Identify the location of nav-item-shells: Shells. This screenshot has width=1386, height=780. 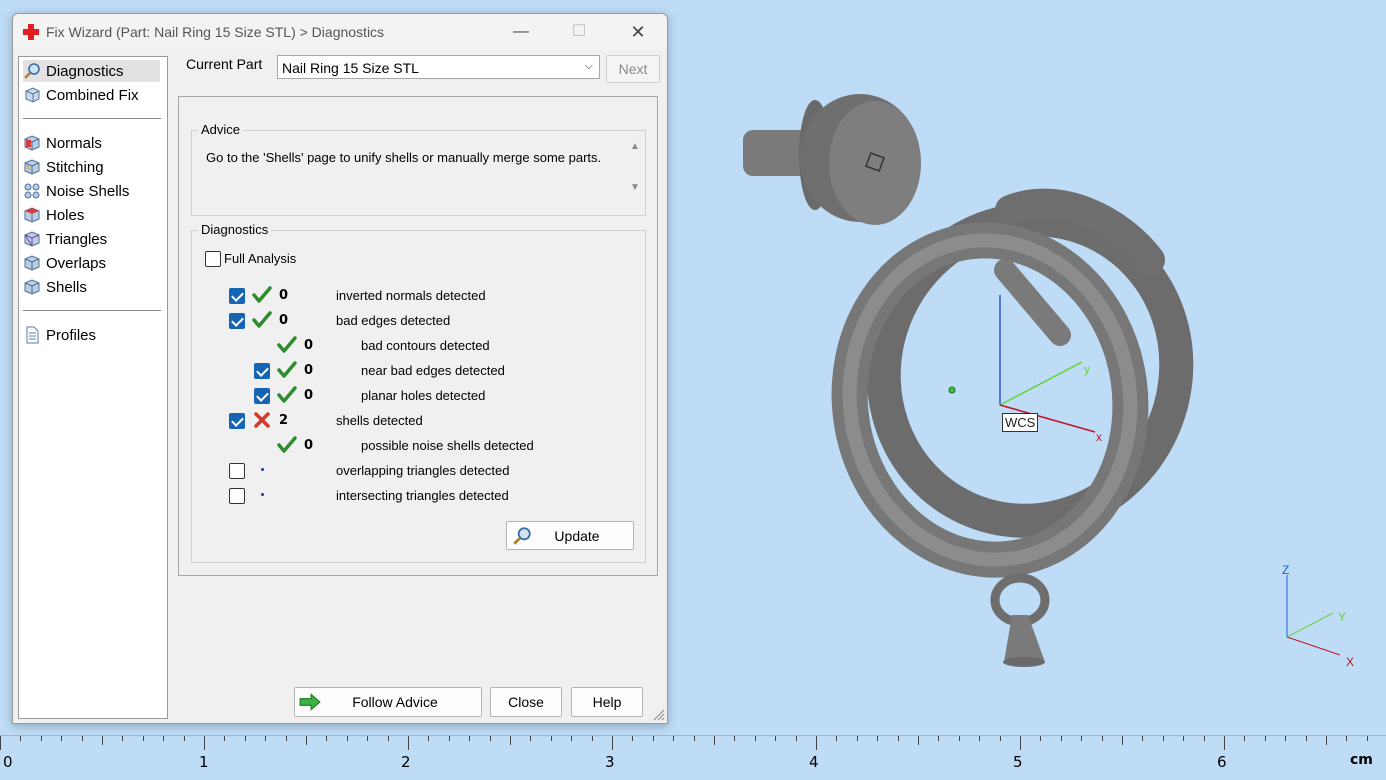
(91, 287).